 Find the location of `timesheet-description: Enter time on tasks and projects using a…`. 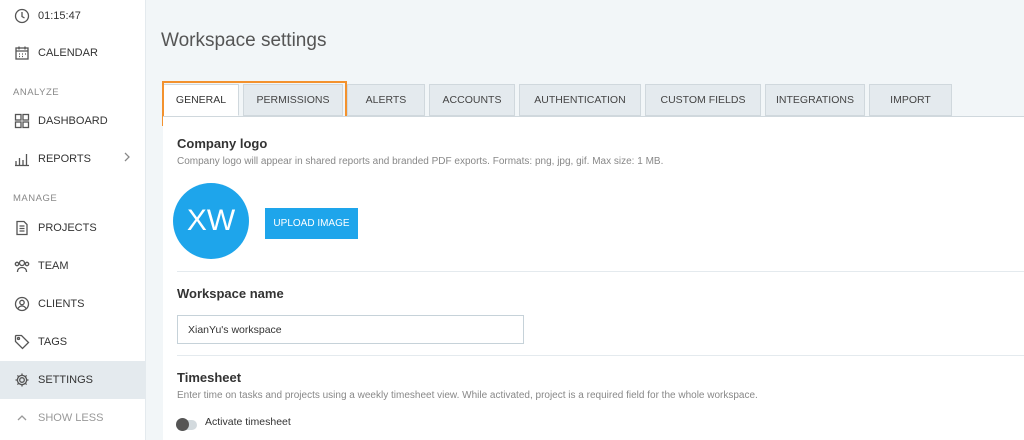

timesheet-description: Enter time on tasks and projects using a… is located at coordinates (467, 395).